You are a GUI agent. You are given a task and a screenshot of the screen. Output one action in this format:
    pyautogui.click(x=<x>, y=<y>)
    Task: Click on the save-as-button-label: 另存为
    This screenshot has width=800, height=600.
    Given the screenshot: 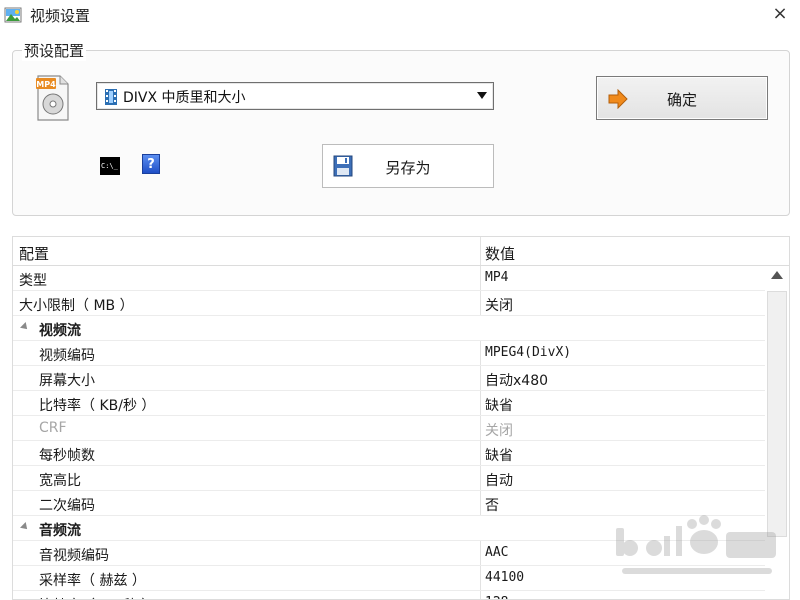 What is the action you would take?
    pyautogui.click(x=408, y=168)
    